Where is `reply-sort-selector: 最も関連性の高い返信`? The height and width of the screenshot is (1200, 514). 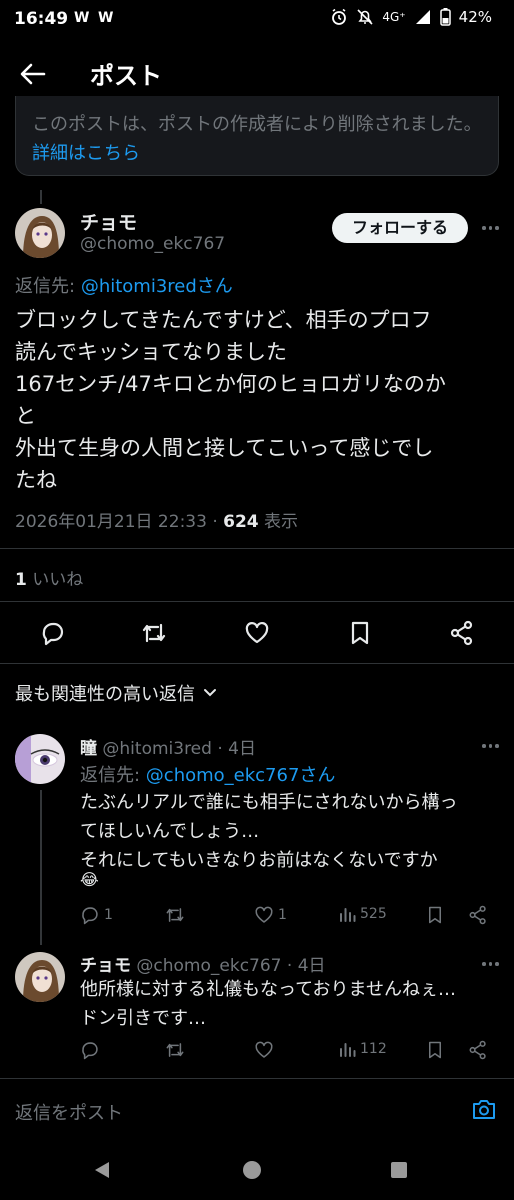 reply-sort-selector: 最も関連性の高い返信 is located at coordinates (116, 693).